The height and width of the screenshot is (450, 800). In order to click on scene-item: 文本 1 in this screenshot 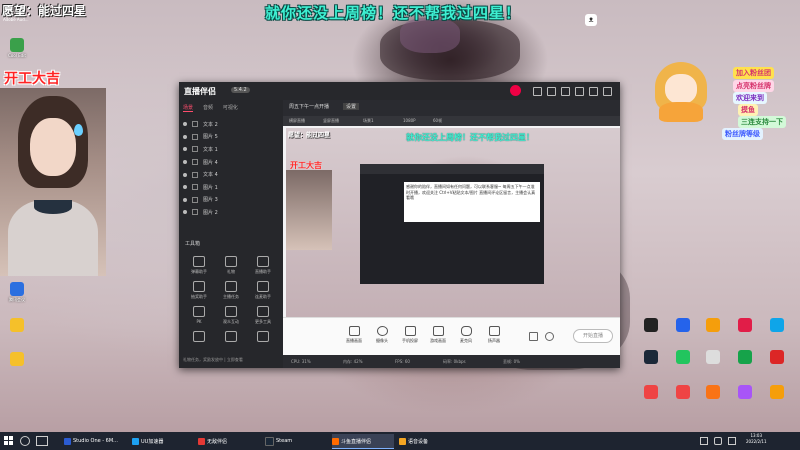, I will do `click(231, 149)`.